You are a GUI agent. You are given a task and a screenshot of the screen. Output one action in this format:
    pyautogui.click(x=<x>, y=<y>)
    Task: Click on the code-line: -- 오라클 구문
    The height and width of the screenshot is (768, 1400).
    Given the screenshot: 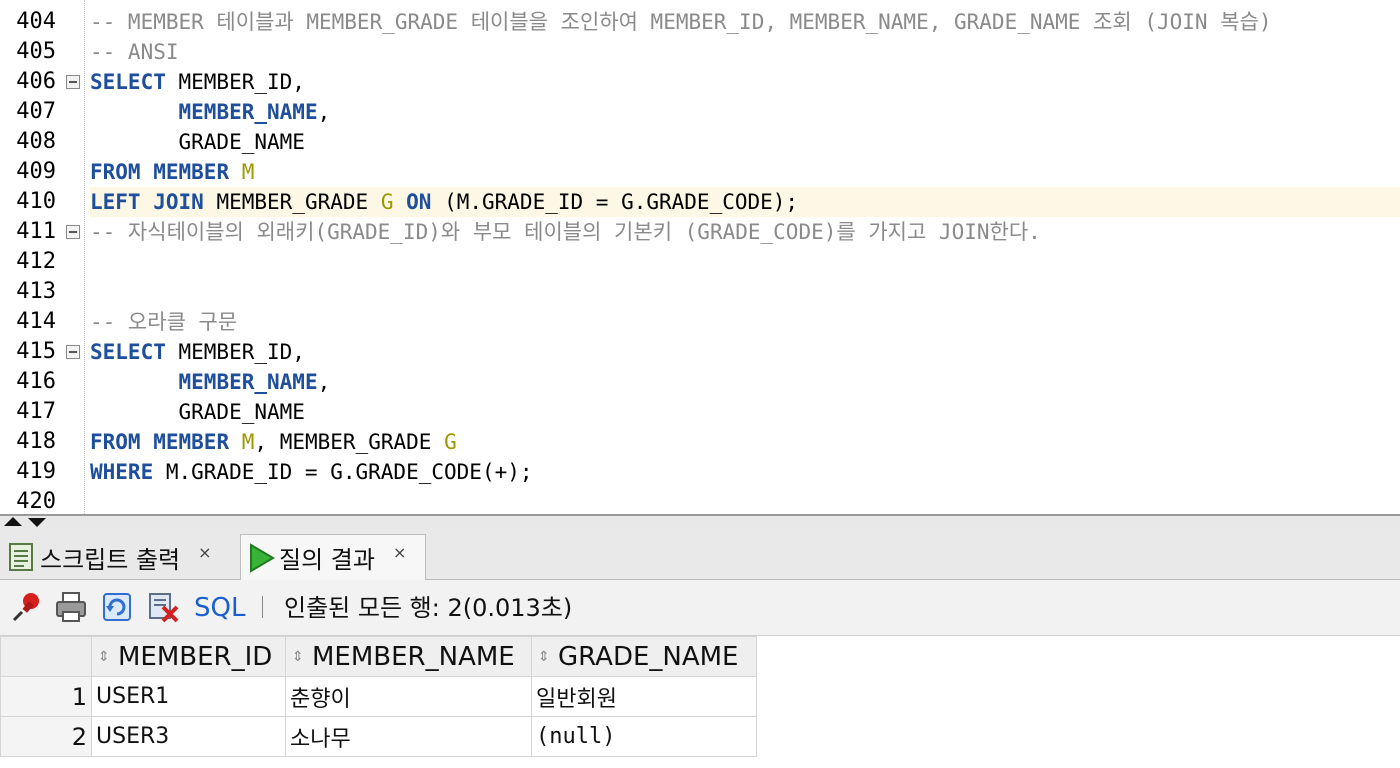 What is the action you would take?
    pyautogui.click(x=745, y=322)
    